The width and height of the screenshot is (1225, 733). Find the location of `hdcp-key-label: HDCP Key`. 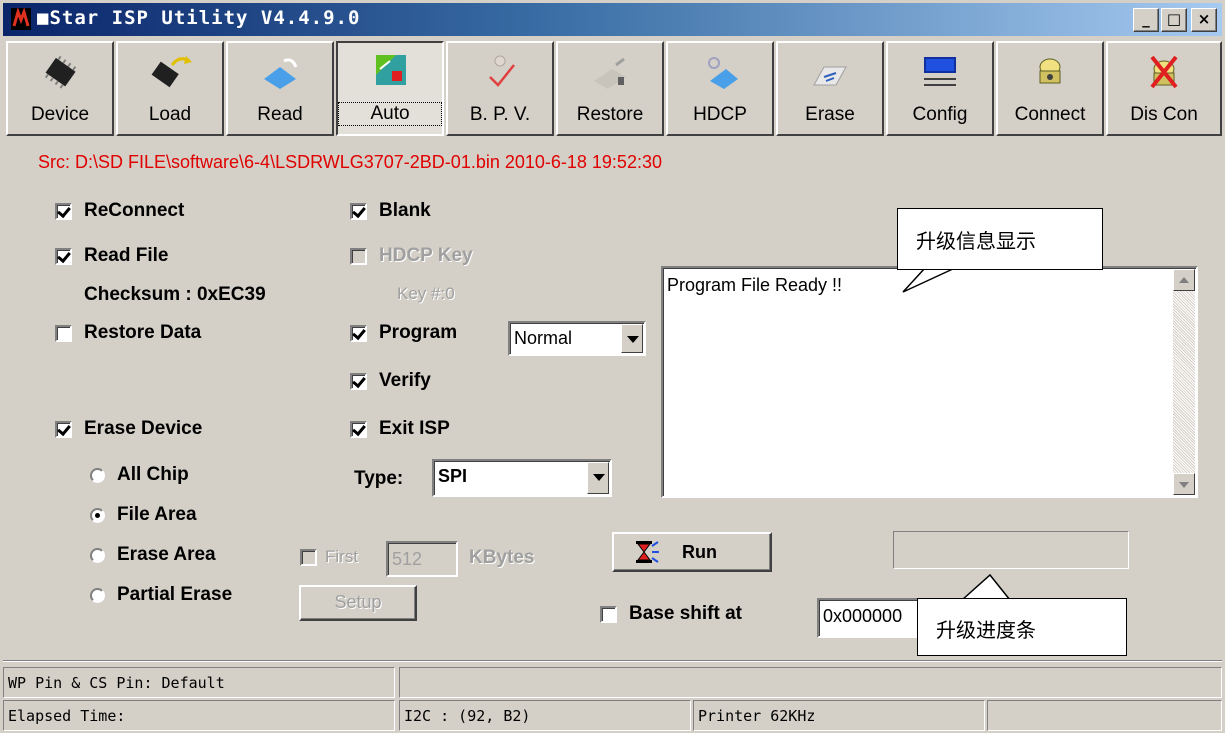

hdcp-key-label: HDCP Key is located at coordinates (426, 255).